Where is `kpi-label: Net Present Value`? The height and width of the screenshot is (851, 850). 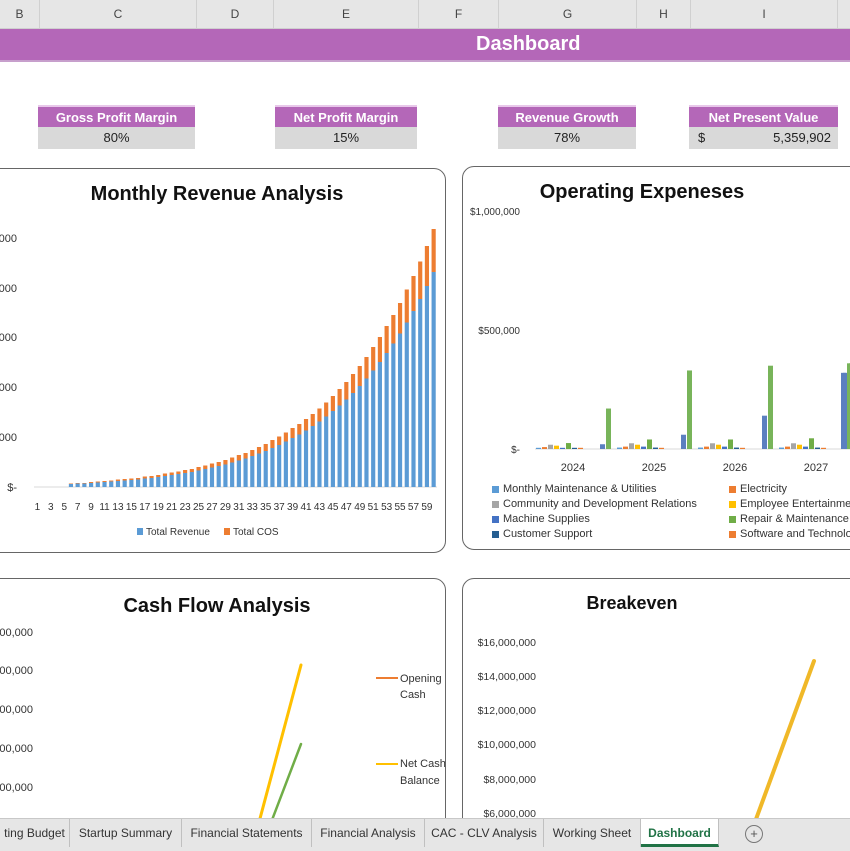
kpi-label: Net Present Value is located at coordinates (763, 116).